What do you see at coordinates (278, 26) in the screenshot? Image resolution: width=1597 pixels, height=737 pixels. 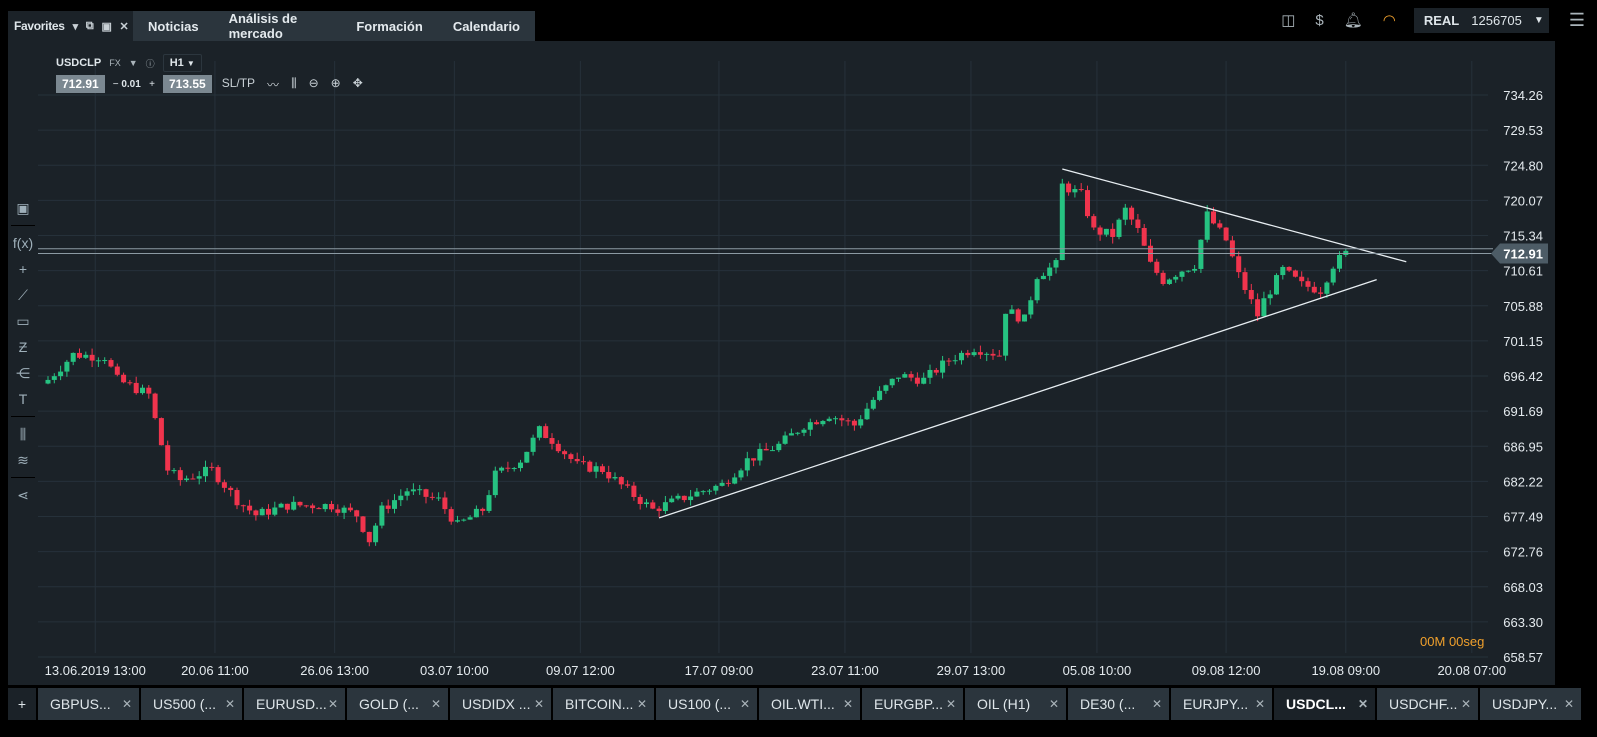 I see `tab-analisis: Análisis de mercado` at bounding box center [278, 26].